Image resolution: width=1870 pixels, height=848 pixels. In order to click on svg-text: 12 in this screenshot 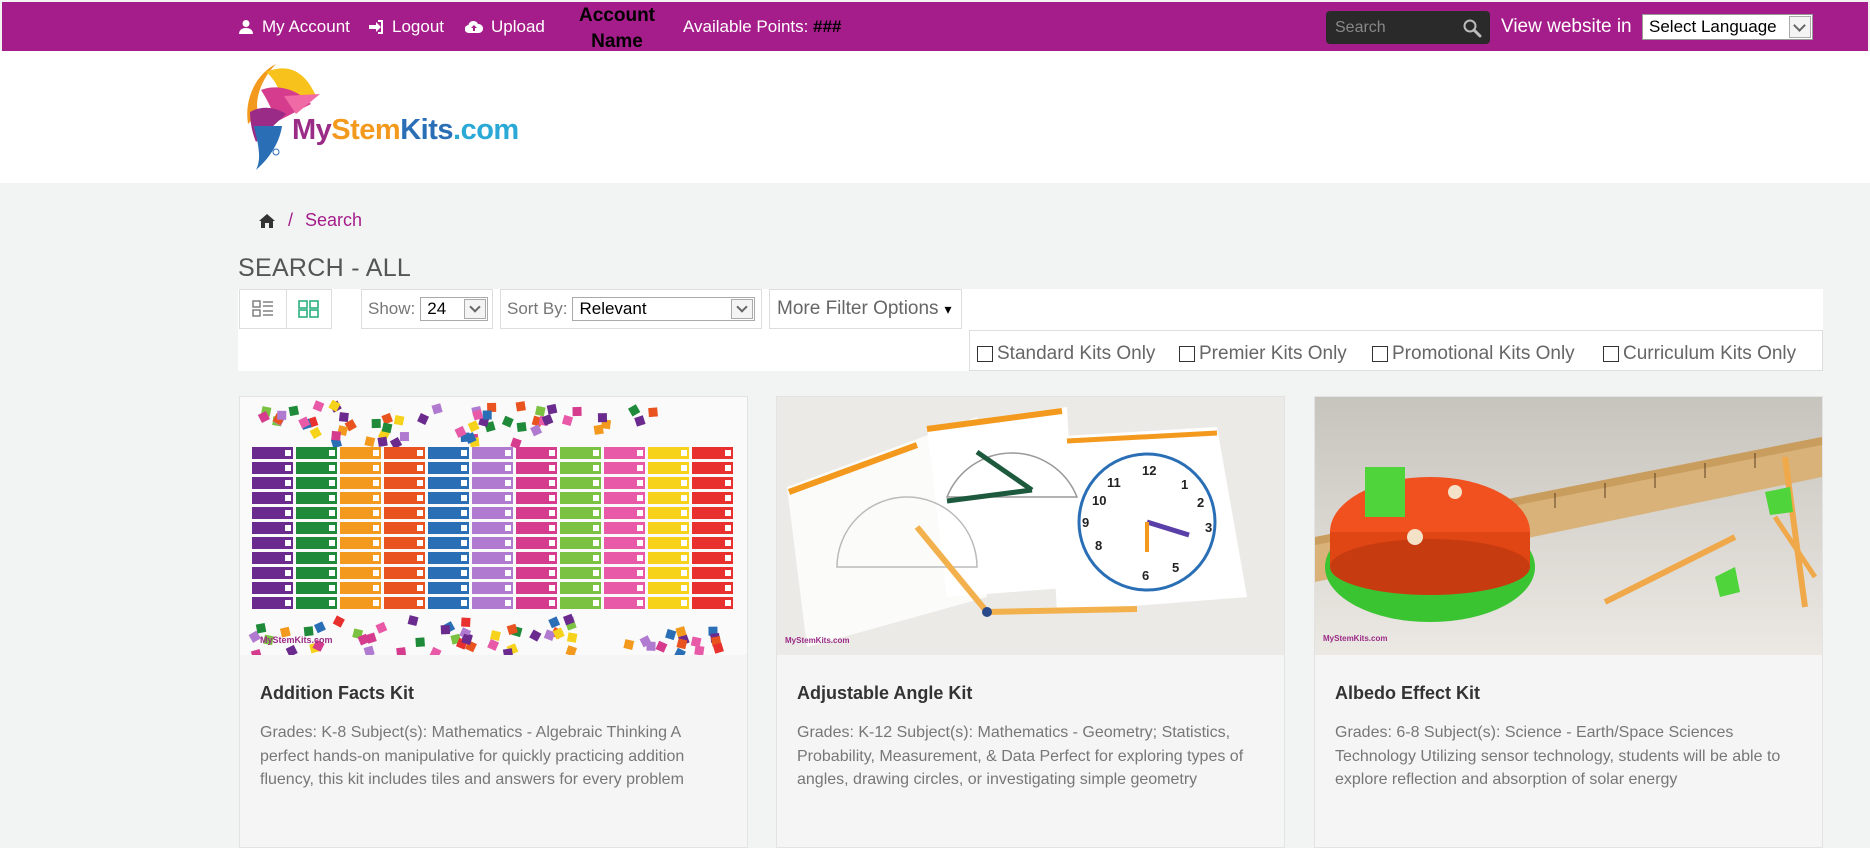, I will do `click(1149, 470)`.